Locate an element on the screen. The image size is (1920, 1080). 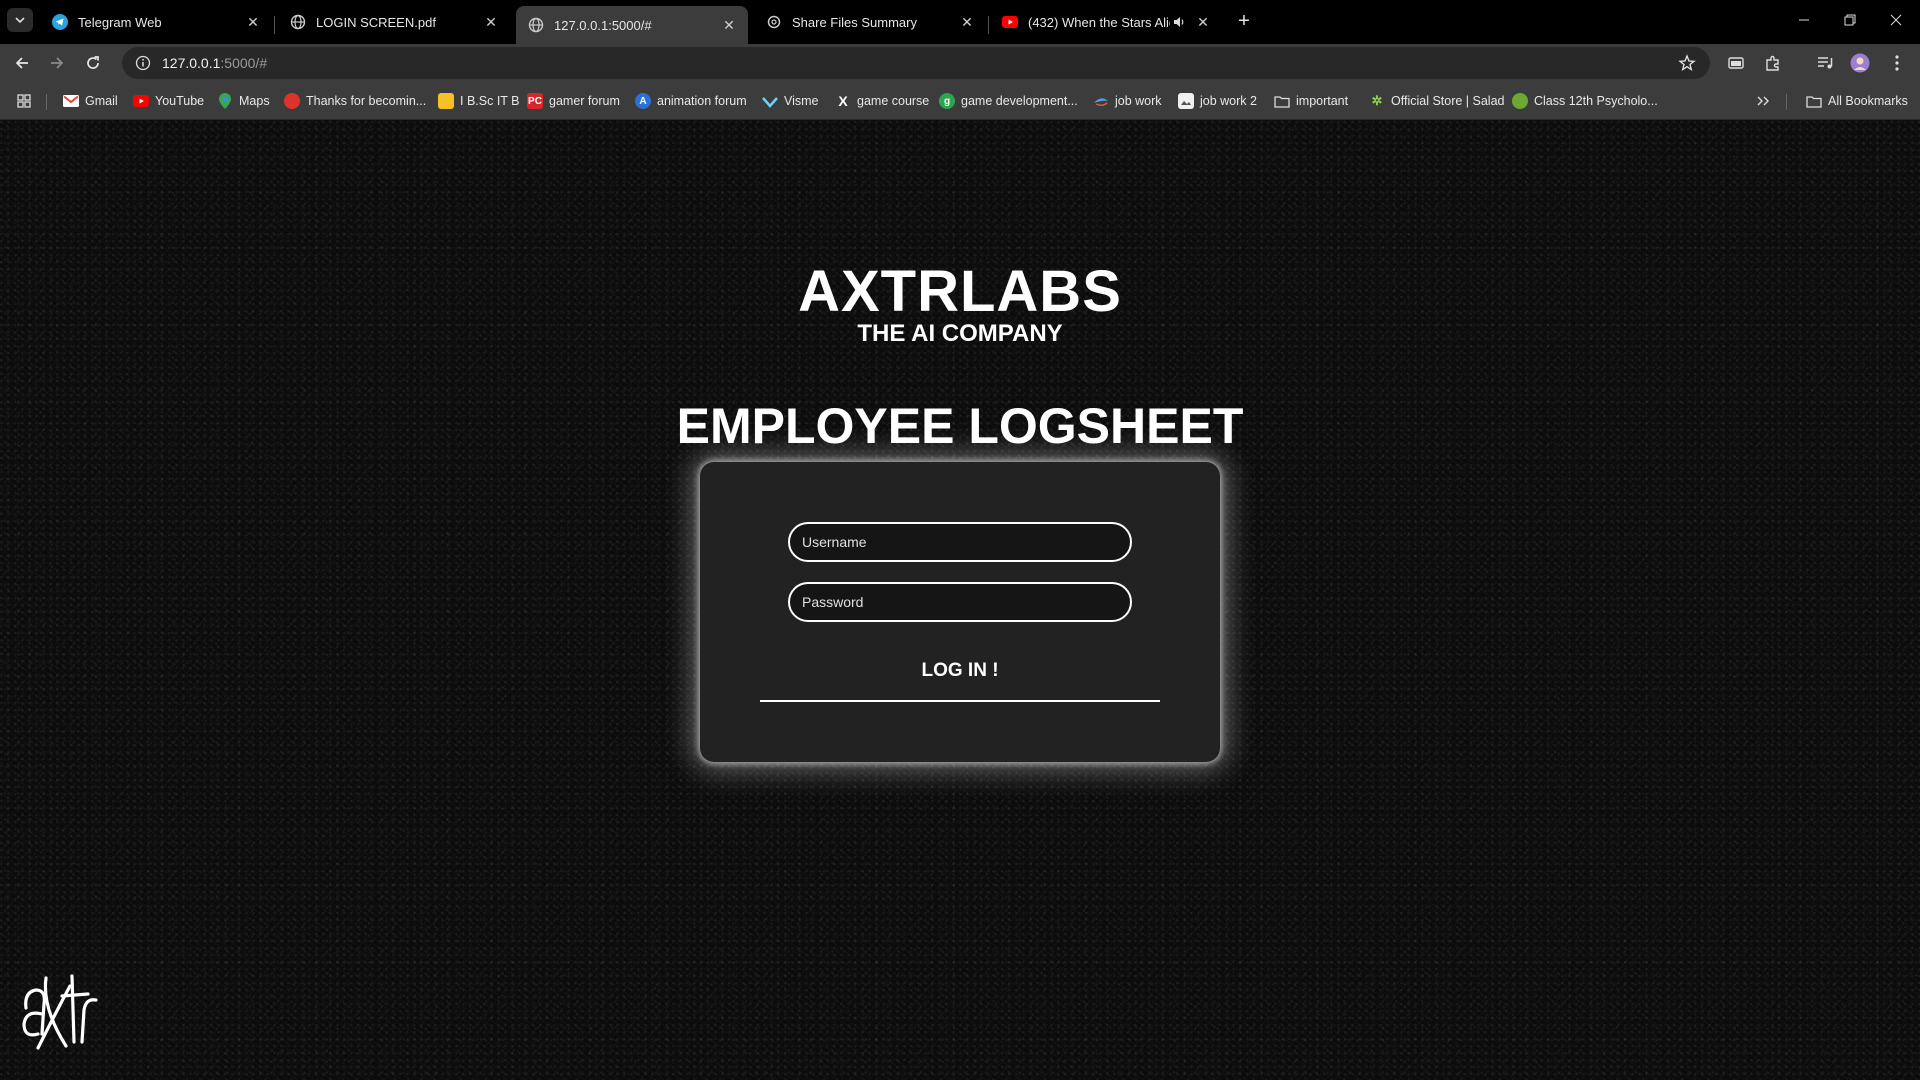
axtr-logo is located at coordinates (60, 1012).